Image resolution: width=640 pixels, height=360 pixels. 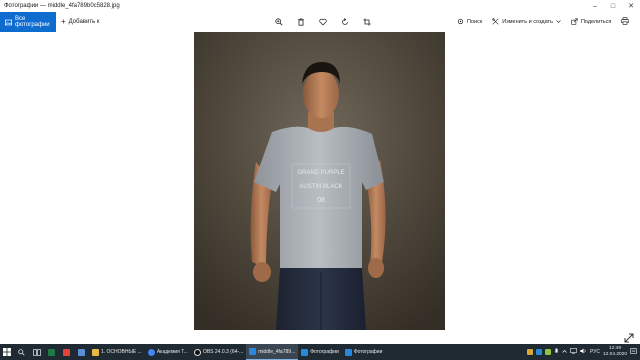 I want to click on right-toolbar: Поиск Изменить и создать Поделиться, so click(x=548, y=22).